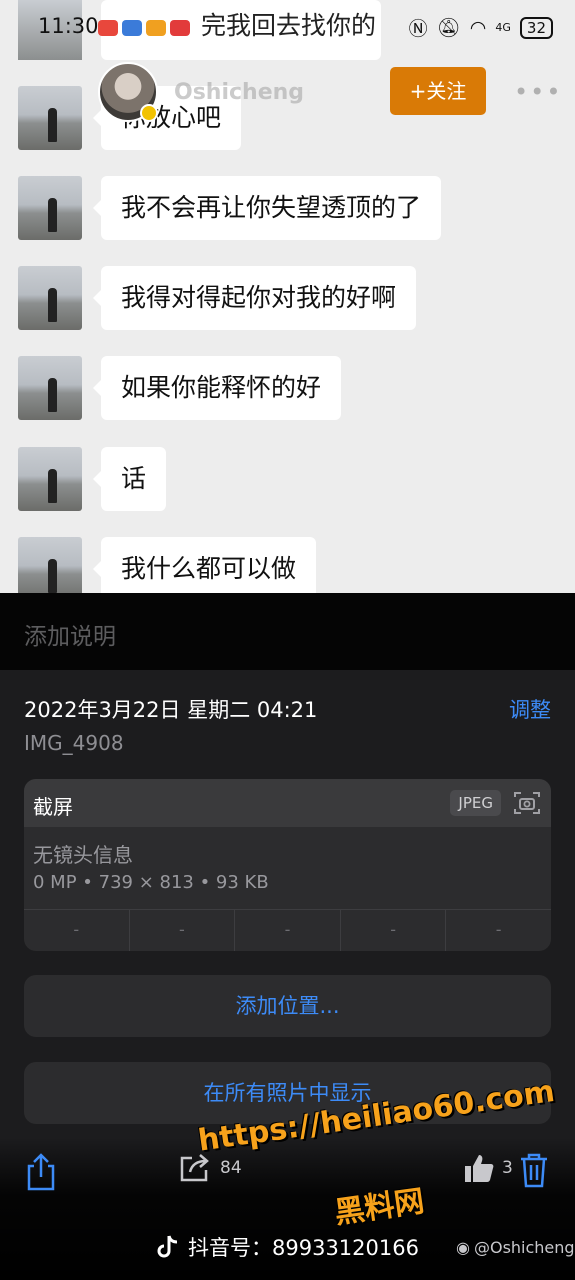 This screenshot has height=1280, width=575. I want to click on message-bubble: 话, so click(129, 479).